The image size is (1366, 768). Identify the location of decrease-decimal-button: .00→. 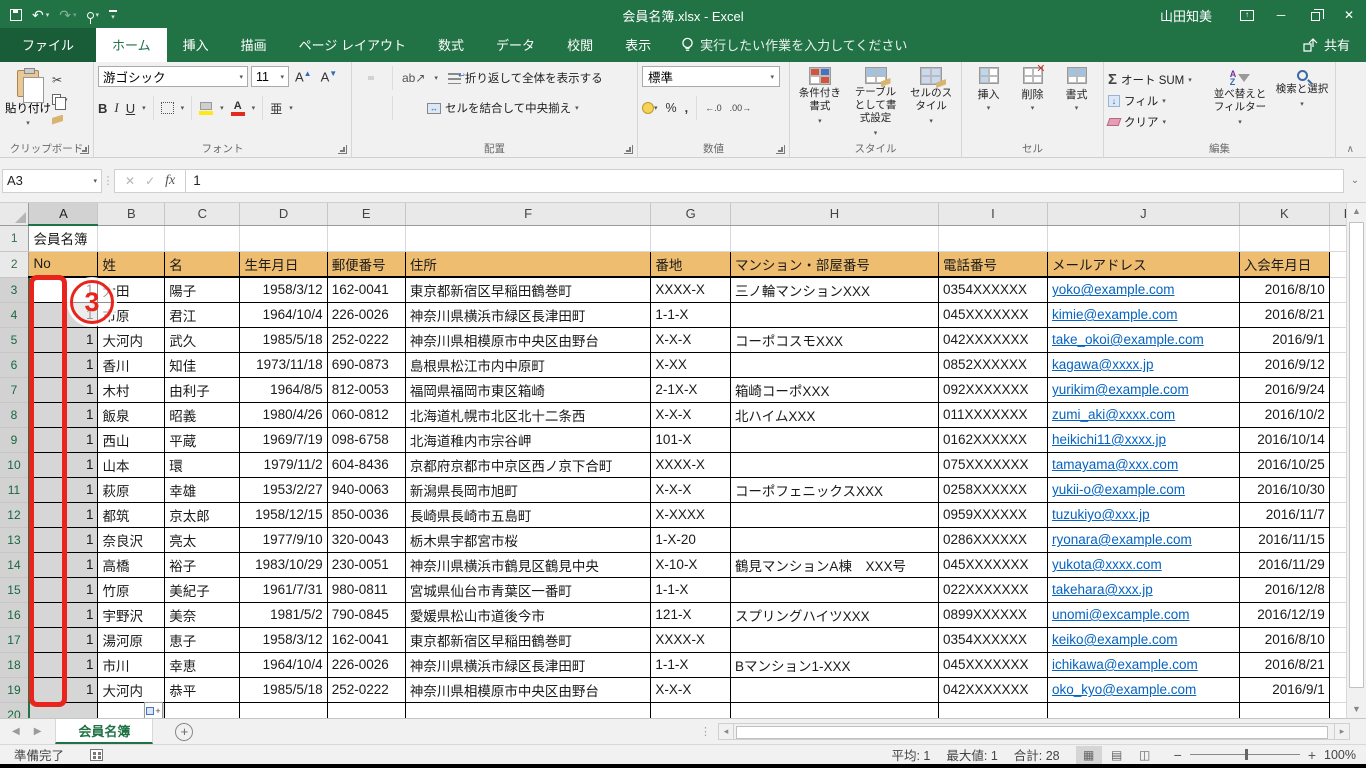
(741, 108).